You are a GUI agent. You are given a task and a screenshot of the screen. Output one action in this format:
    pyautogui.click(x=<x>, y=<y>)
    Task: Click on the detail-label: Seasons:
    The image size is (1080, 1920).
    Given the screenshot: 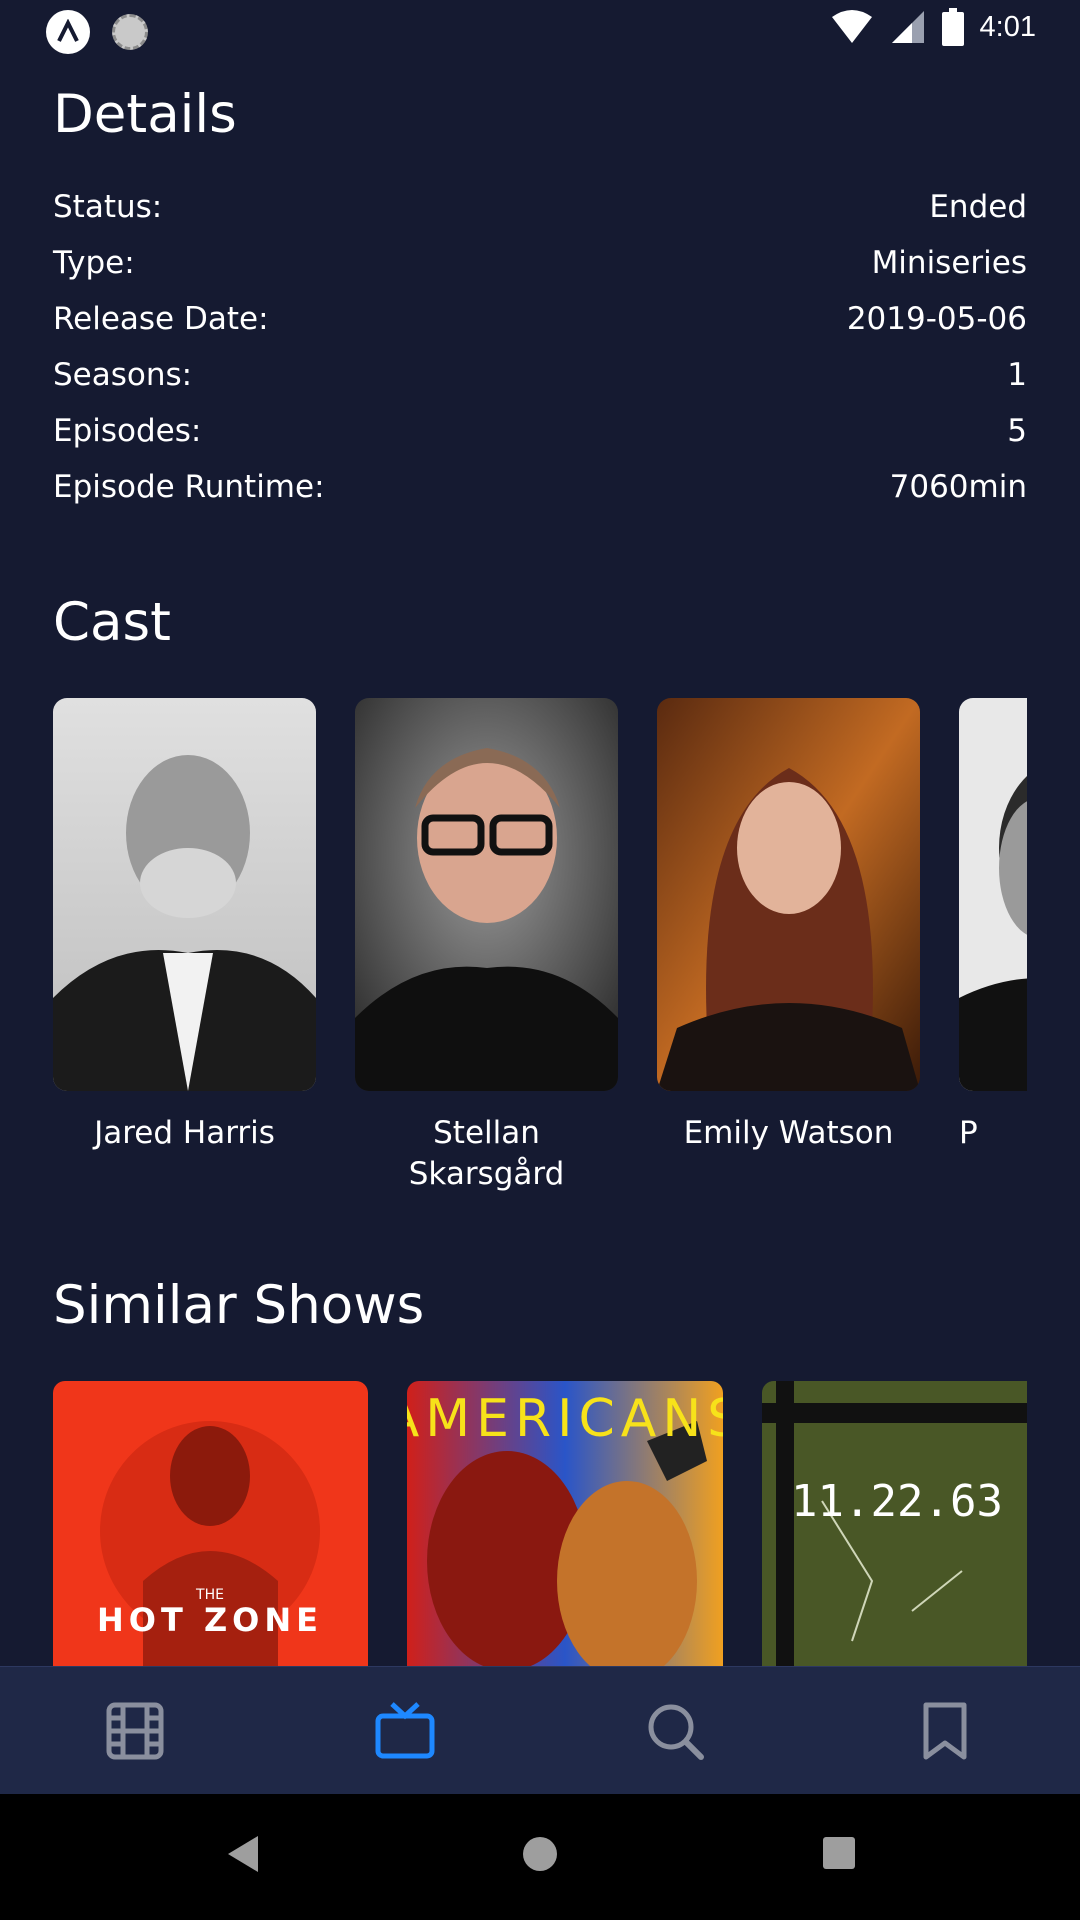 What is the action you would take?
    pyautogui.click(x=123, y=375)
    